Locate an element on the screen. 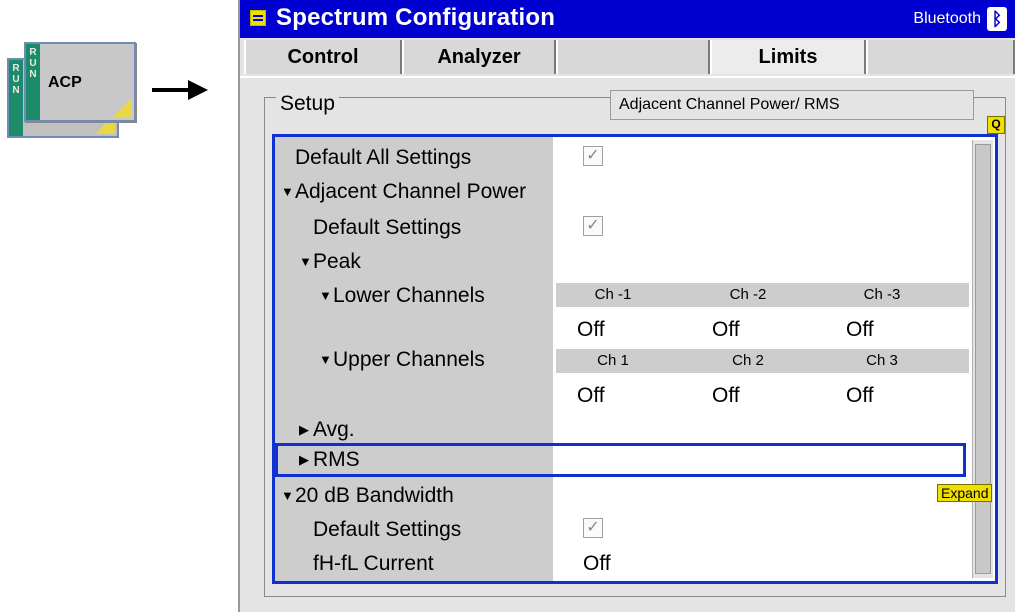  row-label: ▼Adjacent Channel Power is located at coordinates (403, 192).